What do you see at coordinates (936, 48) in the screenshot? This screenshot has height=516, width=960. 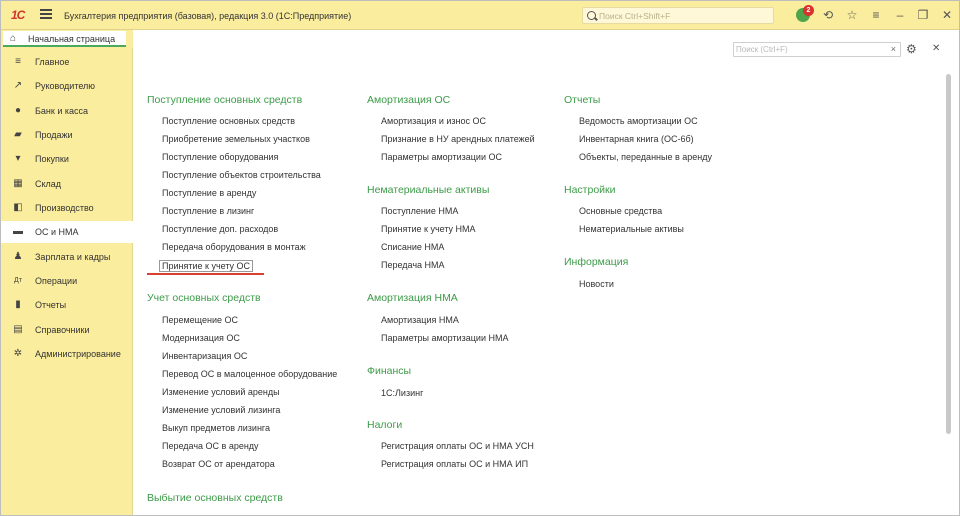 I see `close-panel-icon: ✕` at bounding box center [936, 48].